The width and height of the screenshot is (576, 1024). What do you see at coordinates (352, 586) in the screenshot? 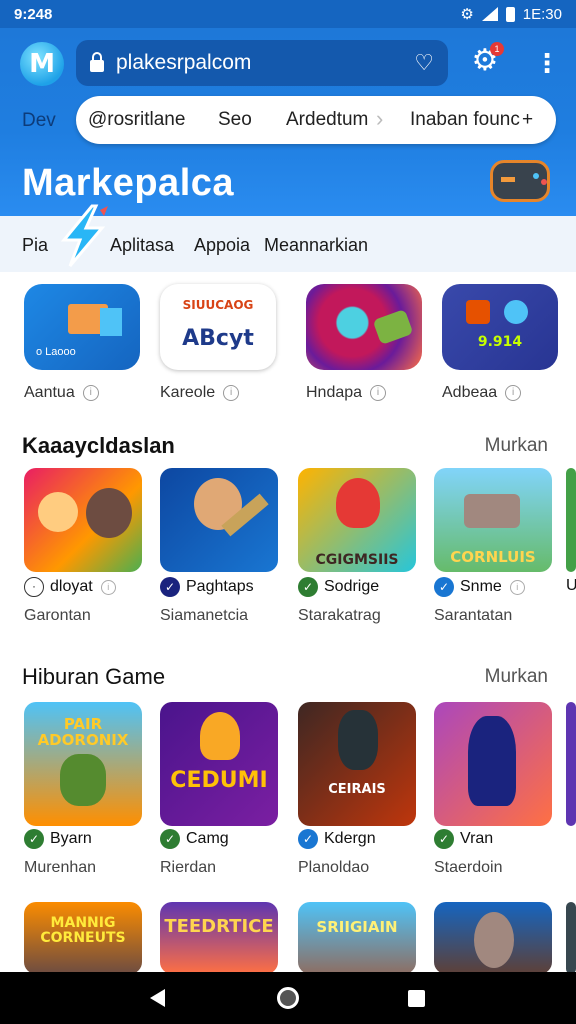
I see `game-name-text: Sodrige` at bounding box center [352, 586].